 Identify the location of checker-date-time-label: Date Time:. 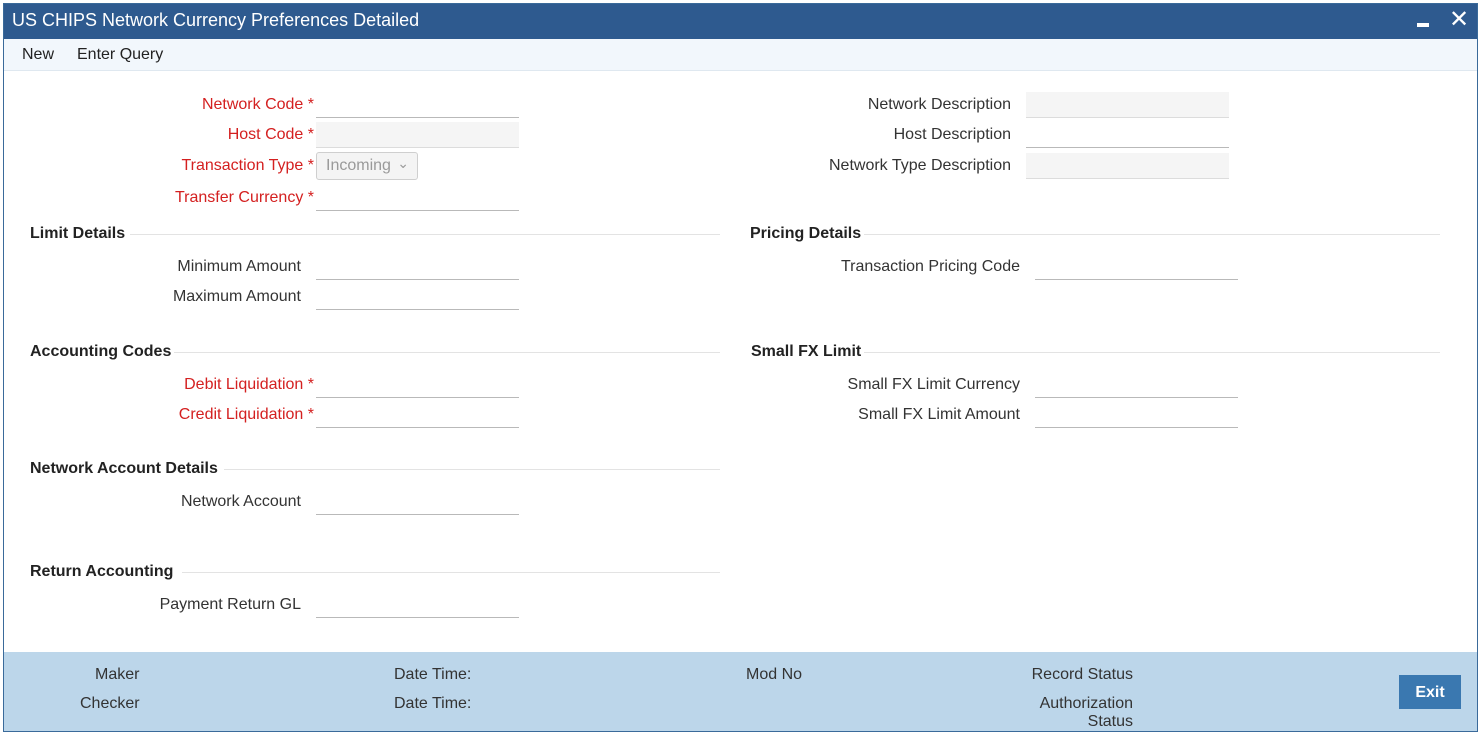
(433, 703).